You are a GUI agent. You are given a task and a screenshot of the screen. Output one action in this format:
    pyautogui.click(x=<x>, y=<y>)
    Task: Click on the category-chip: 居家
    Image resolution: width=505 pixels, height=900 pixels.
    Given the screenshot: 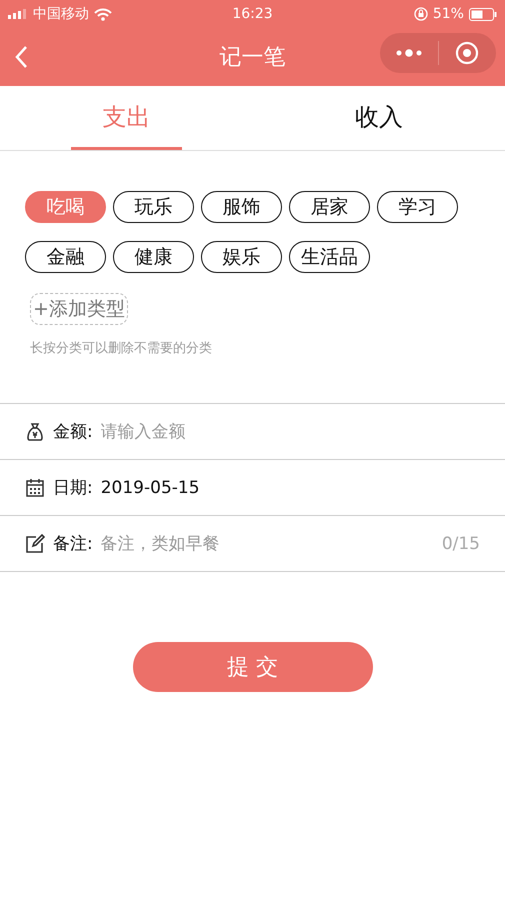 What is the action you would take?
    pyautogui.click(x=329, y=207)
    